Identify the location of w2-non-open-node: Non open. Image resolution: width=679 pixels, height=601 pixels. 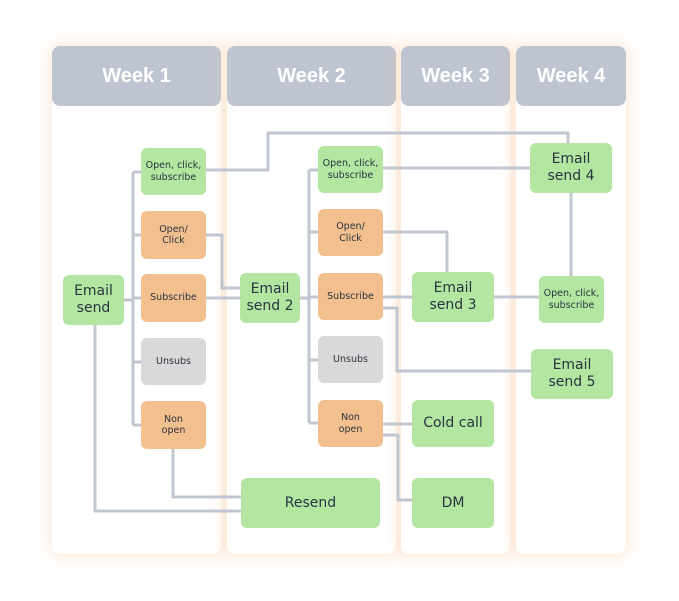
(350, 423).